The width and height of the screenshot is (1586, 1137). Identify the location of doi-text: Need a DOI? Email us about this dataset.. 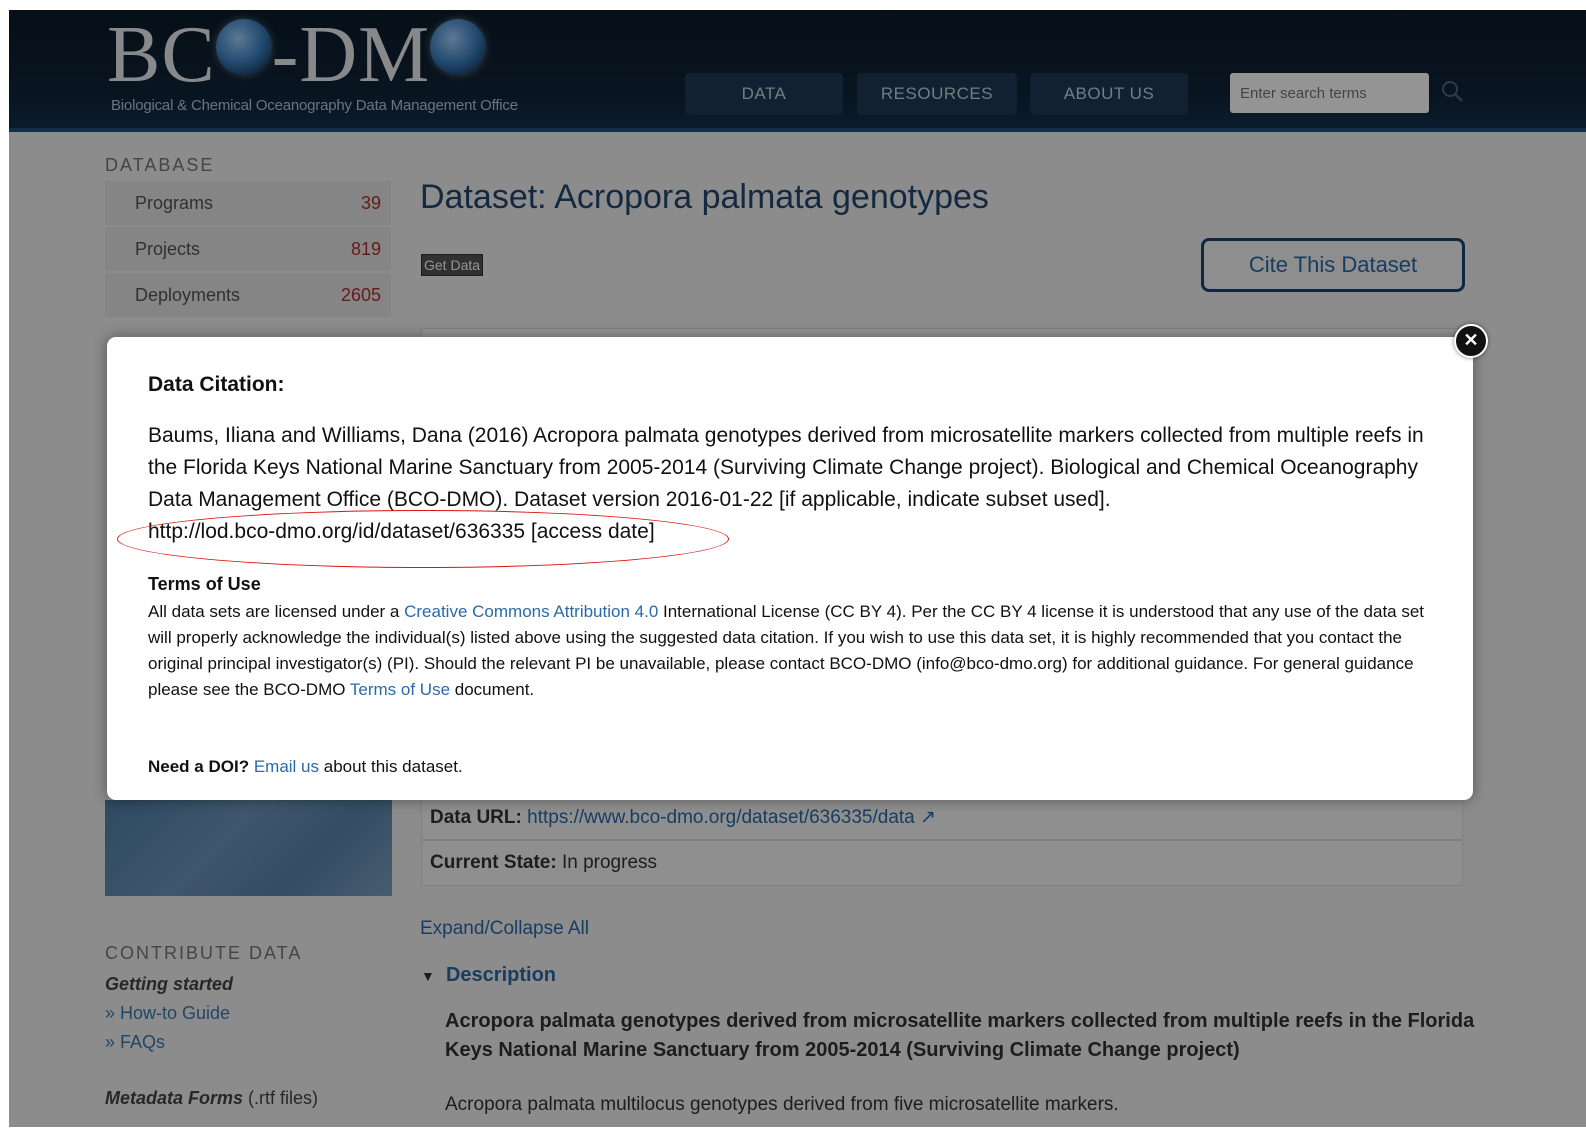
(305, 767).